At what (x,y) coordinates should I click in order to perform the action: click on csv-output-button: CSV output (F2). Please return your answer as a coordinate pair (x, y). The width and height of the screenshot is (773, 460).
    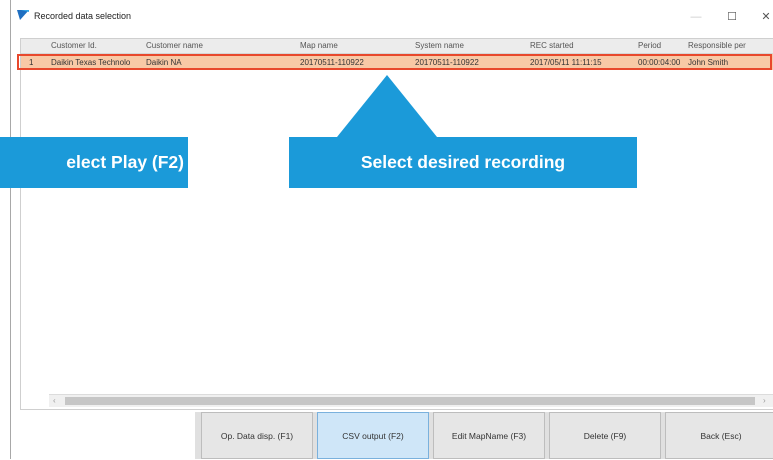
    Looking at the image, I should click on (373, 435).